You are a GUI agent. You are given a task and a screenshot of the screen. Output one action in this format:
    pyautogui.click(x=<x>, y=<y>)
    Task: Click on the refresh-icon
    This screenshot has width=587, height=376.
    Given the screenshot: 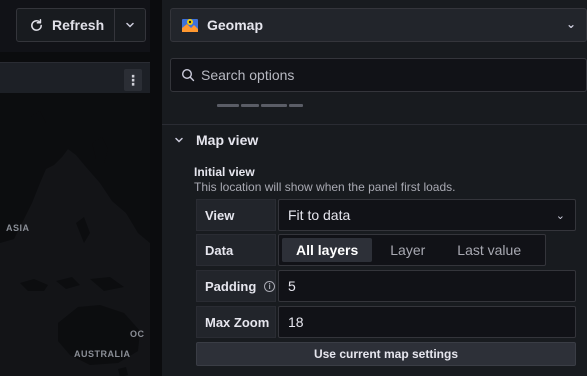 What is the action you would take?
    pyautogui.click(x=36, y=24)
    